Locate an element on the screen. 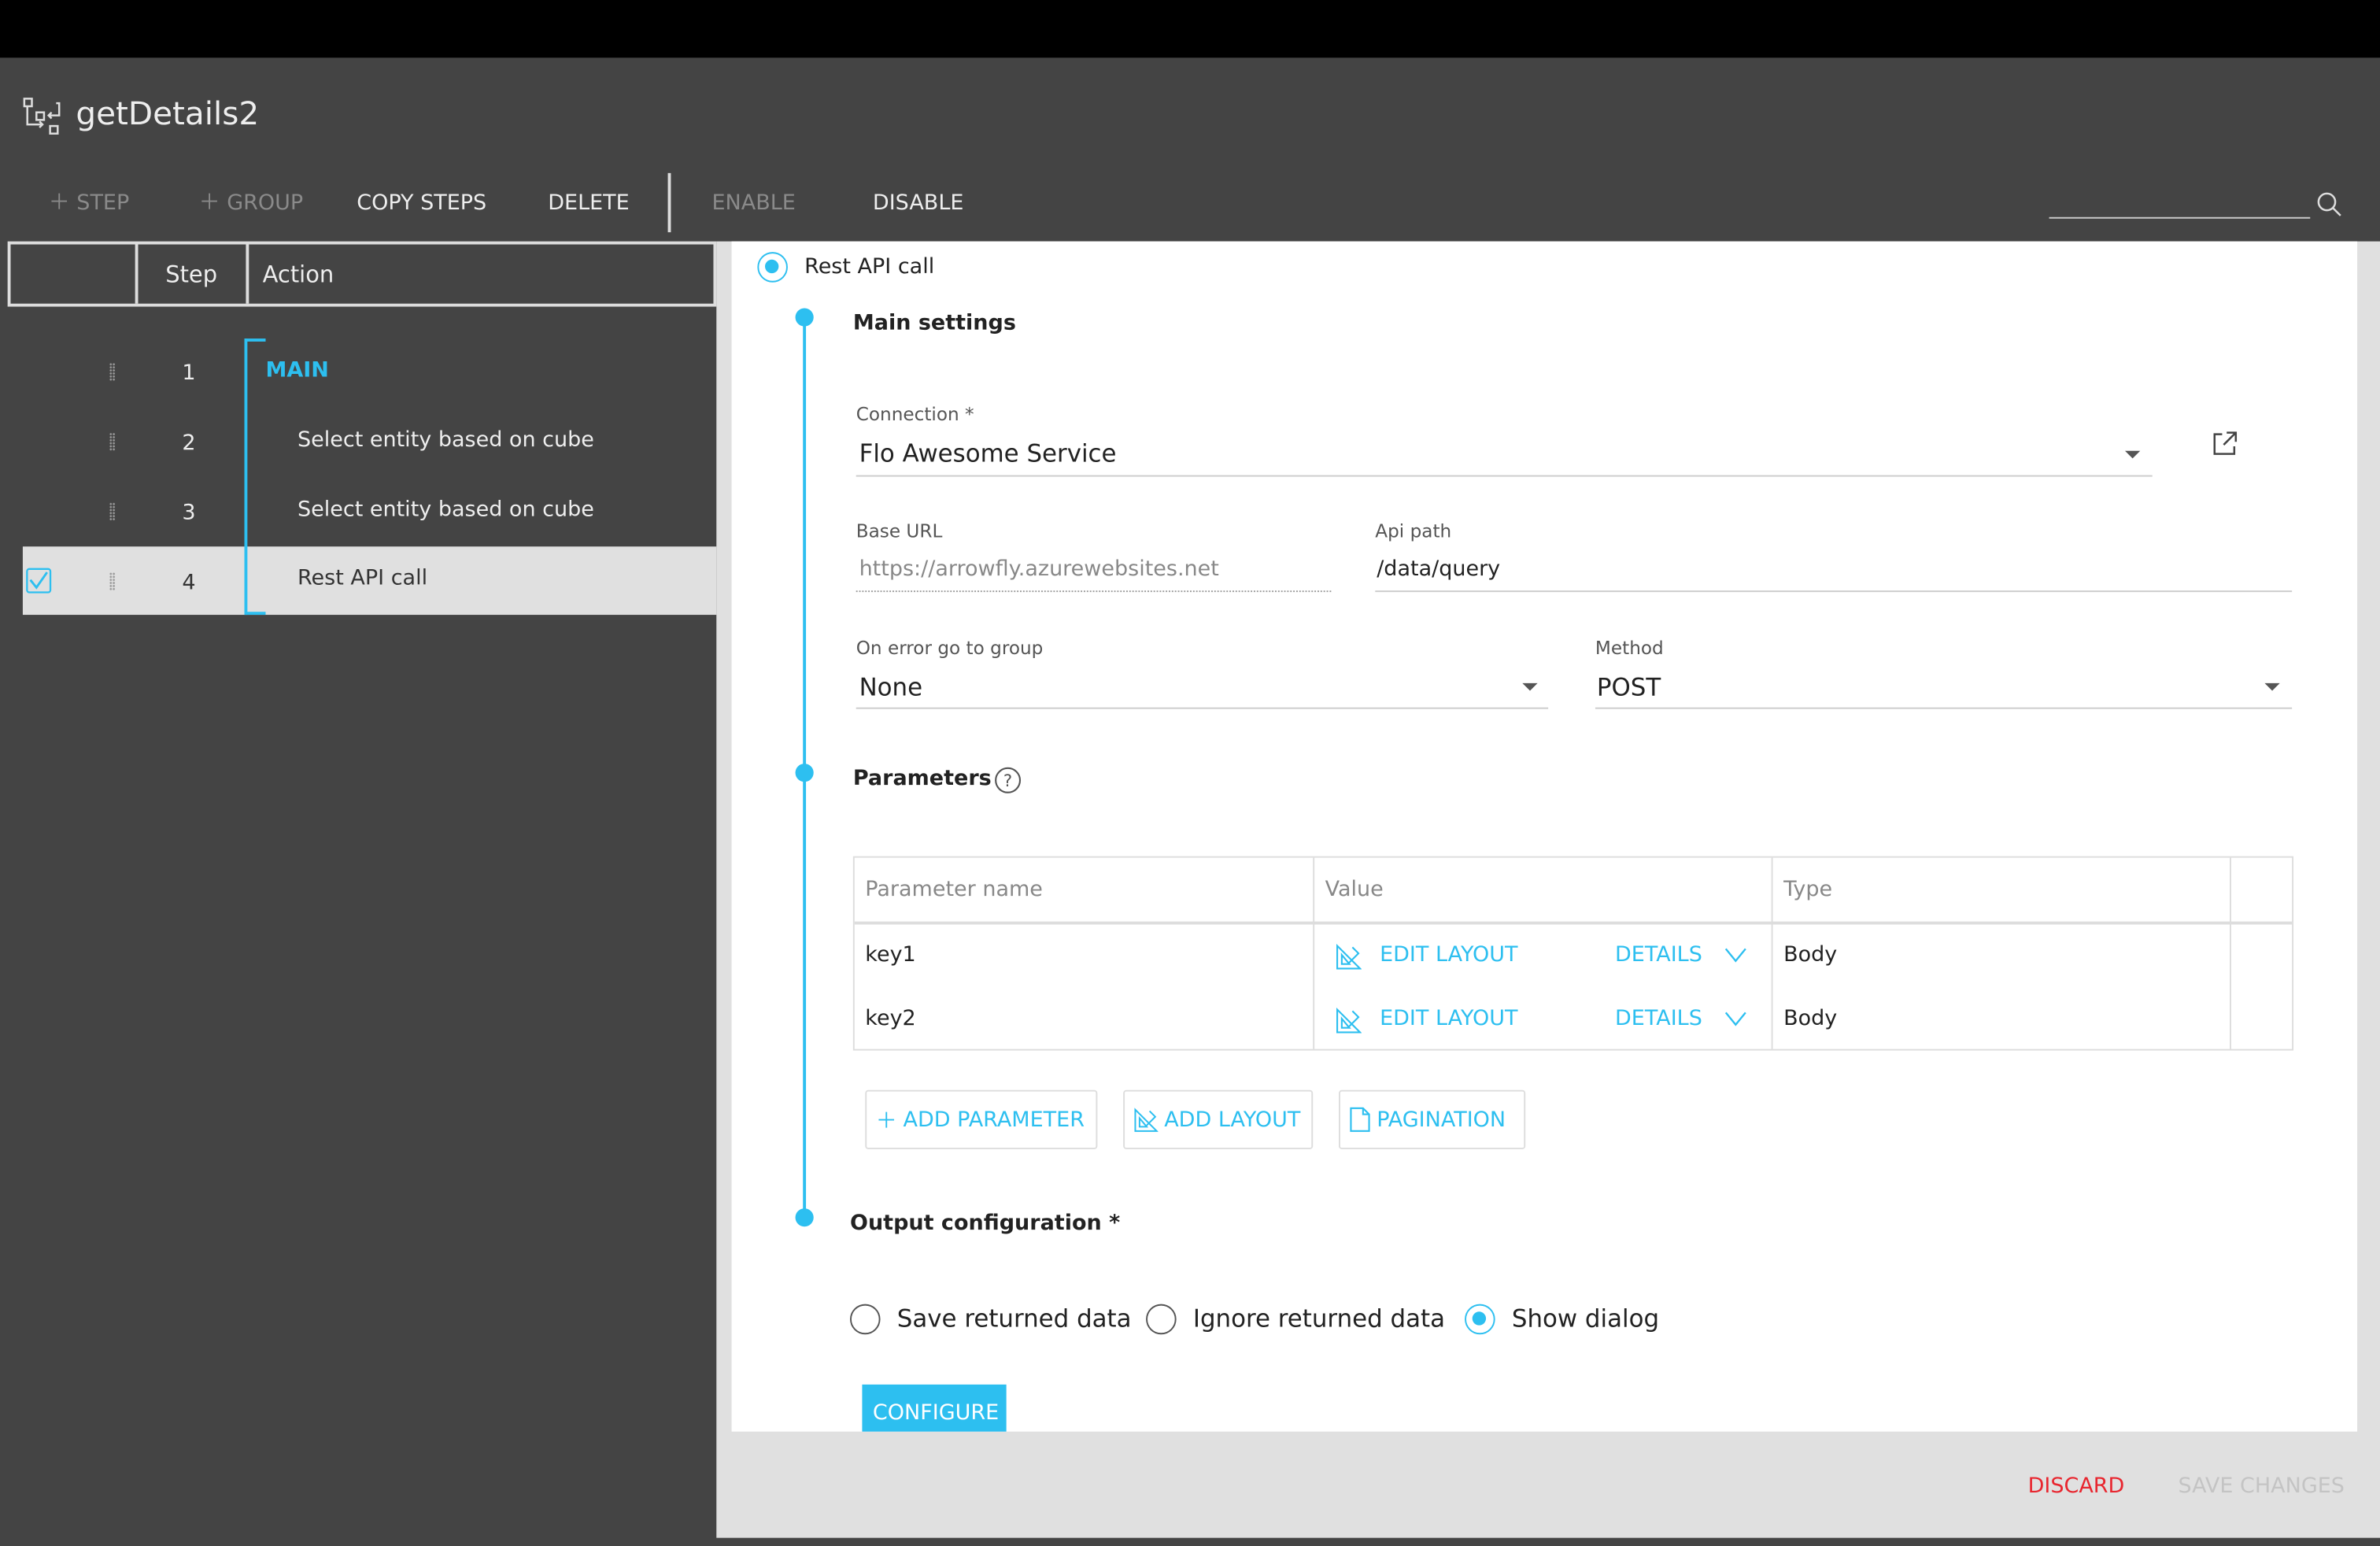 This screenshot has height=1546, width=2380. steps-table-header: Step Action is located at coordinates (362, 274).